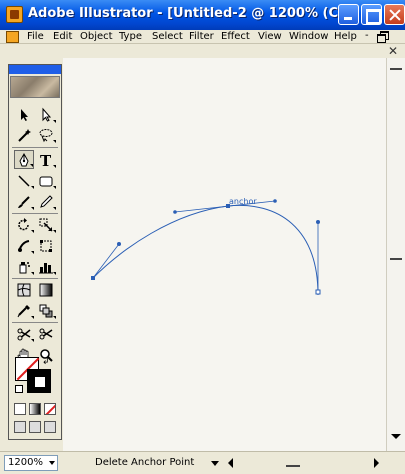  I want to click on lasso-tool-icon, so click(46, 134).